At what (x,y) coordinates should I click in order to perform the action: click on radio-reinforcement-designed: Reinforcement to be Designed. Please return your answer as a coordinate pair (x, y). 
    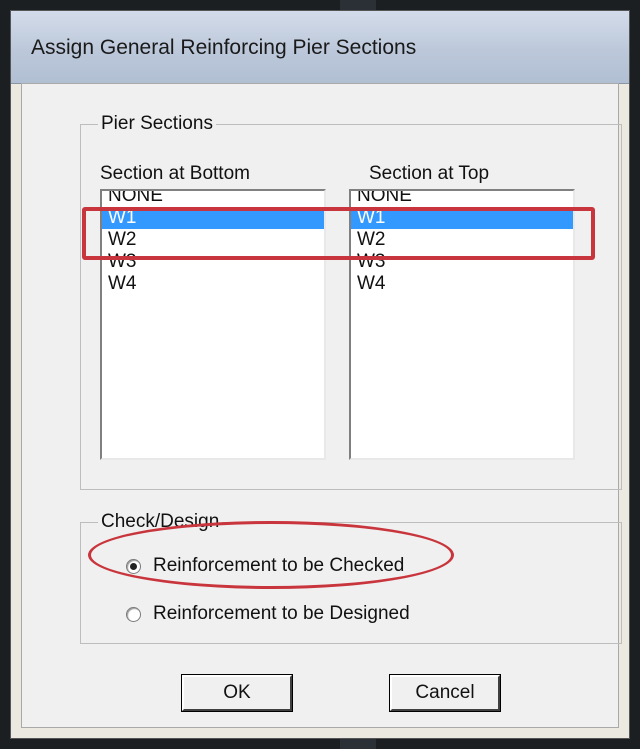
    Looking at the image, I should click on (268, 614).